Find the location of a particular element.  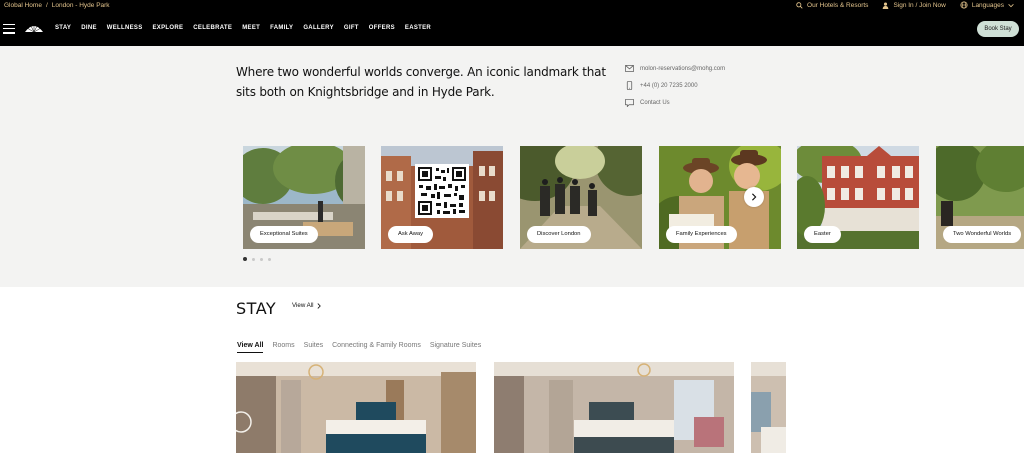

menu-item-celebrate: CELEBRATE is located at coordinates (212, 28).